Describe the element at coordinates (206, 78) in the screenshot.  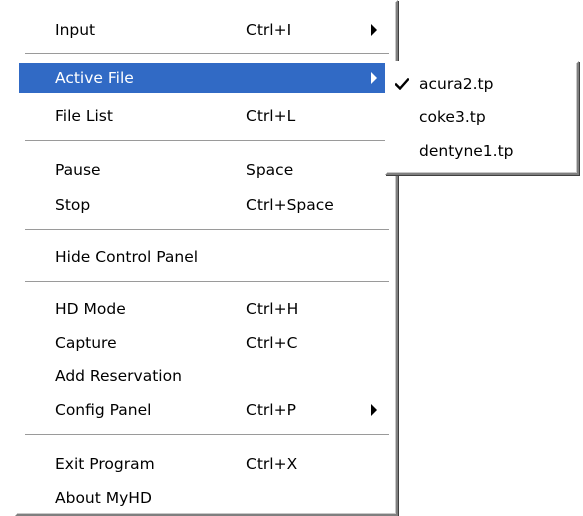
I see `menu-item-active-file: Active File` at that location.